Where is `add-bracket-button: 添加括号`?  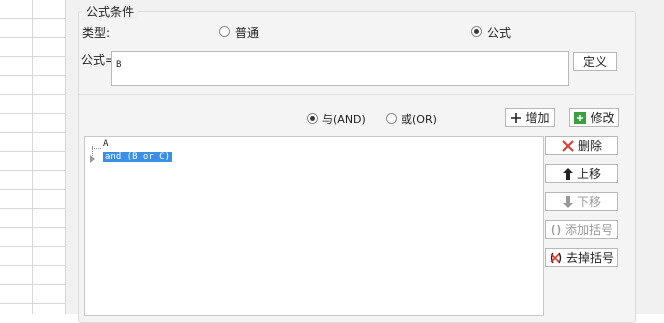
add-bracket-button: 添加括号 is located at coordinates (581, 229).